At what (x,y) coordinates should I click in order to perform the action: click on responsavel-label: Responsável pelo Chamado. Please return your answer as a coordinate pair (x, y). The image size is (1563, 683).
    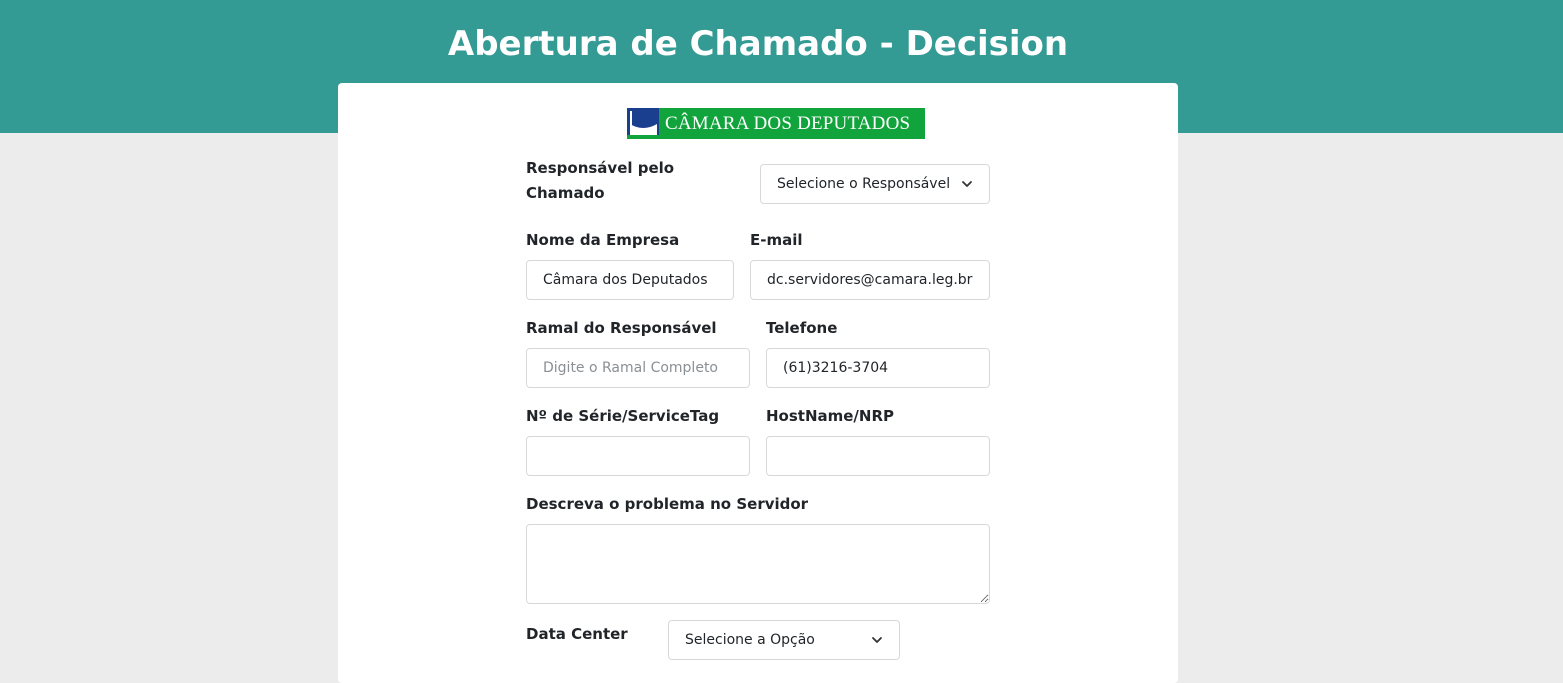
    Looking at the image, I should click on (600, 180).